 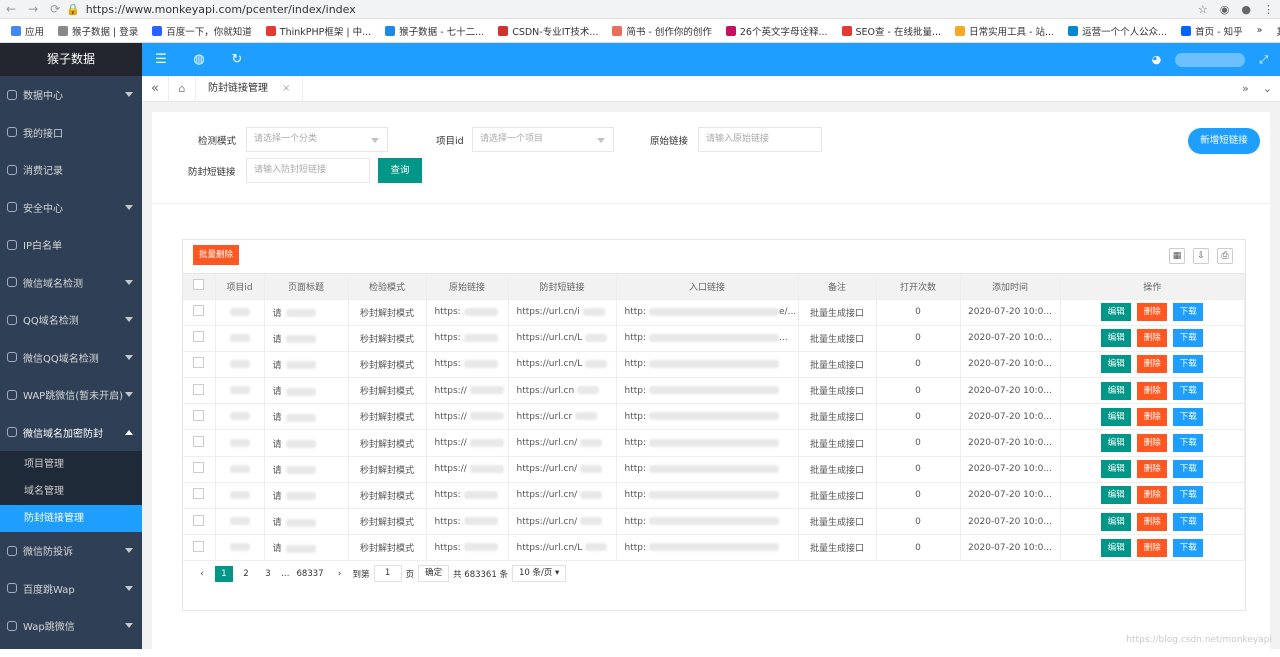 I want to click on sidebar-item: Wap跳微信, so click(x=71, y=626).